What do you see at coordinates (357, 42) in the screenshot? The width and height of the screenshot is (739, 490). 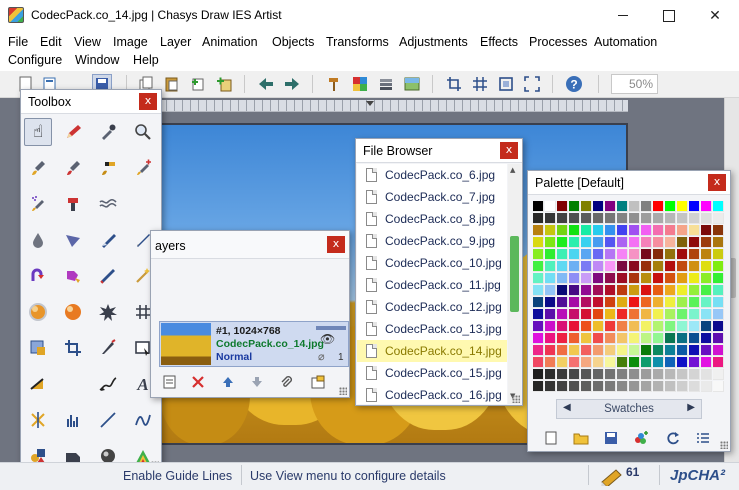 I see `menu-transforms: Transforms` at bounding box center [357, 42].